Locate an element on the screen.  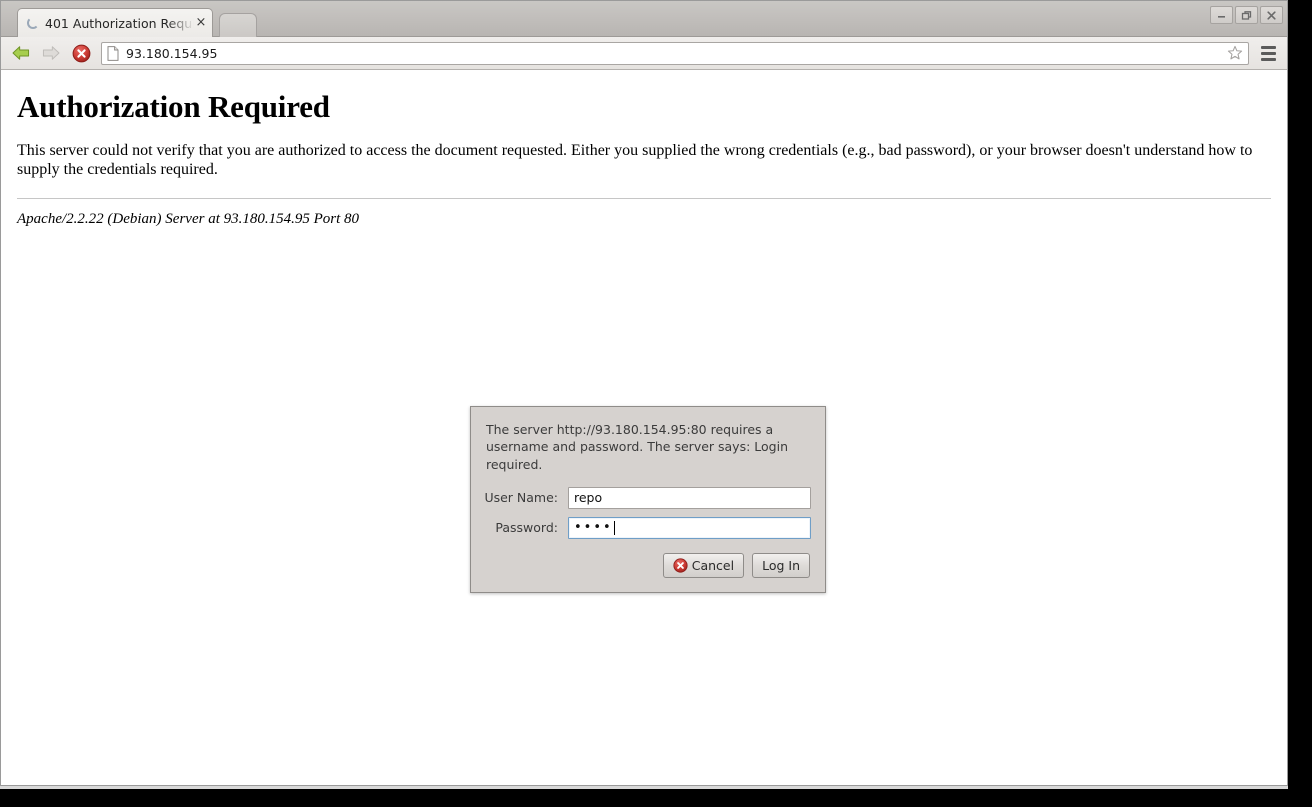
new-tab-button is located at coordinates (238, 25).